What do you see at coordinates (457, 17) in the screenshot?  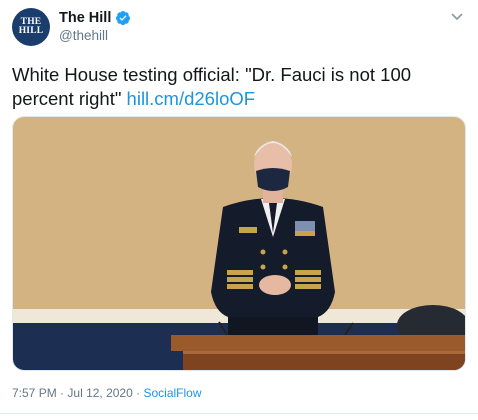 I see `chevron-down-icon` at bounding box center [457, 17].